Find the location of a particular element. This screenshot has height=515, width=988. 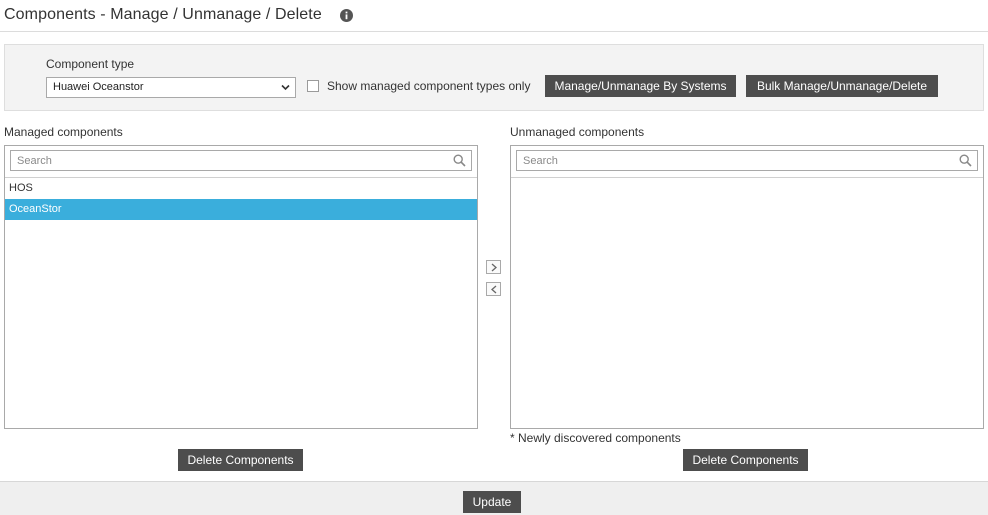

unmanaged-search-box is located at coordinates (747, 160).